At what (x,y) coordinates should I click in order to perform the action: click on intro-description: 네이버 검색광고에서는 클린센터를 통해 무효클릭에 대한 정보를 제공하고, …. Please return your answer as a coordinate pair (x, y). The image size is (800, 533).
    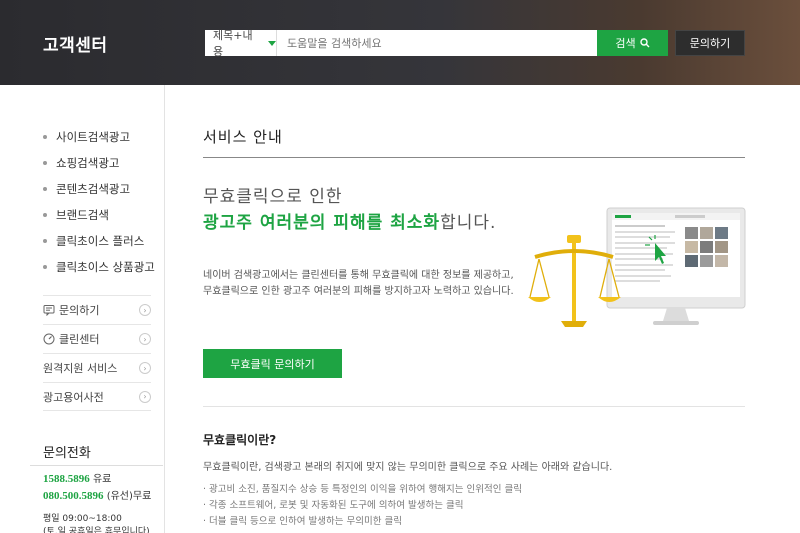
    Looking at the image, I should click on (364, 284).